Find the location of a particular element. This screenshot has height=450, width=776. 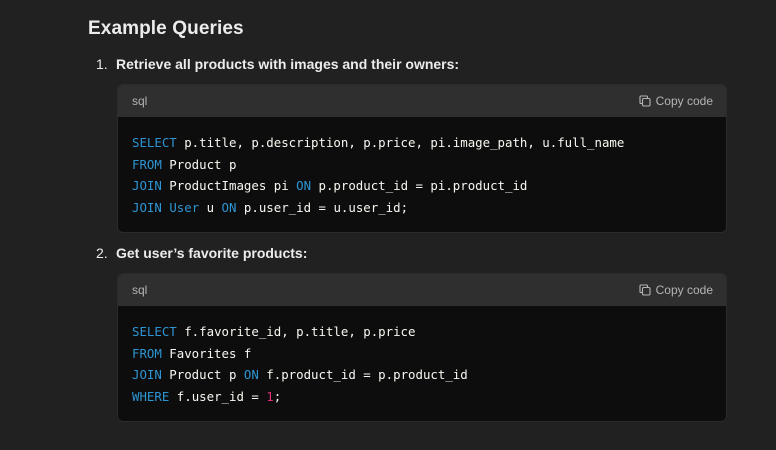

code-token: p.product_id = pi.product_id is located at coordinates (419, 186).